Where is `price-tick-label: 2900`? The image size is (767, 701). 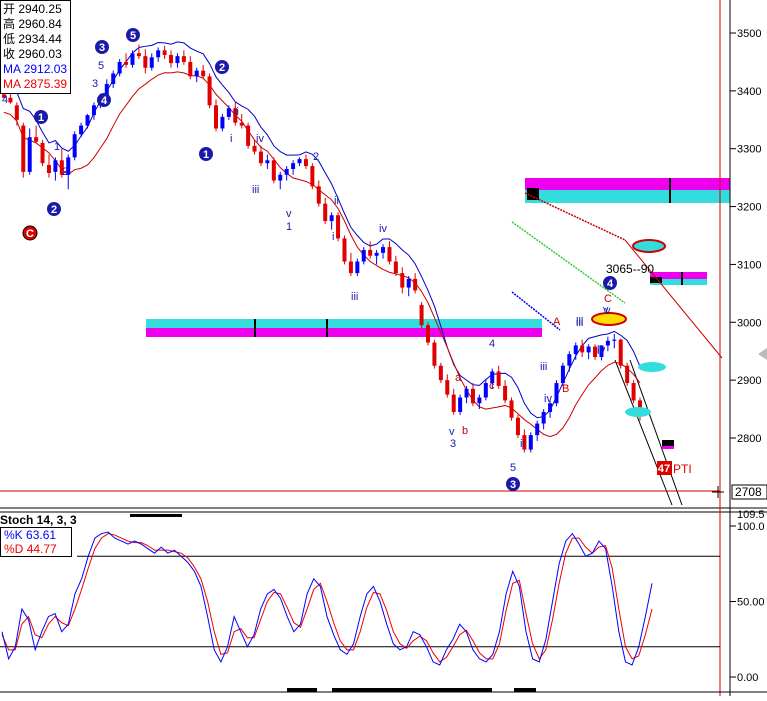 price-tick-label: 2900 is located at coordinates (749, 381).